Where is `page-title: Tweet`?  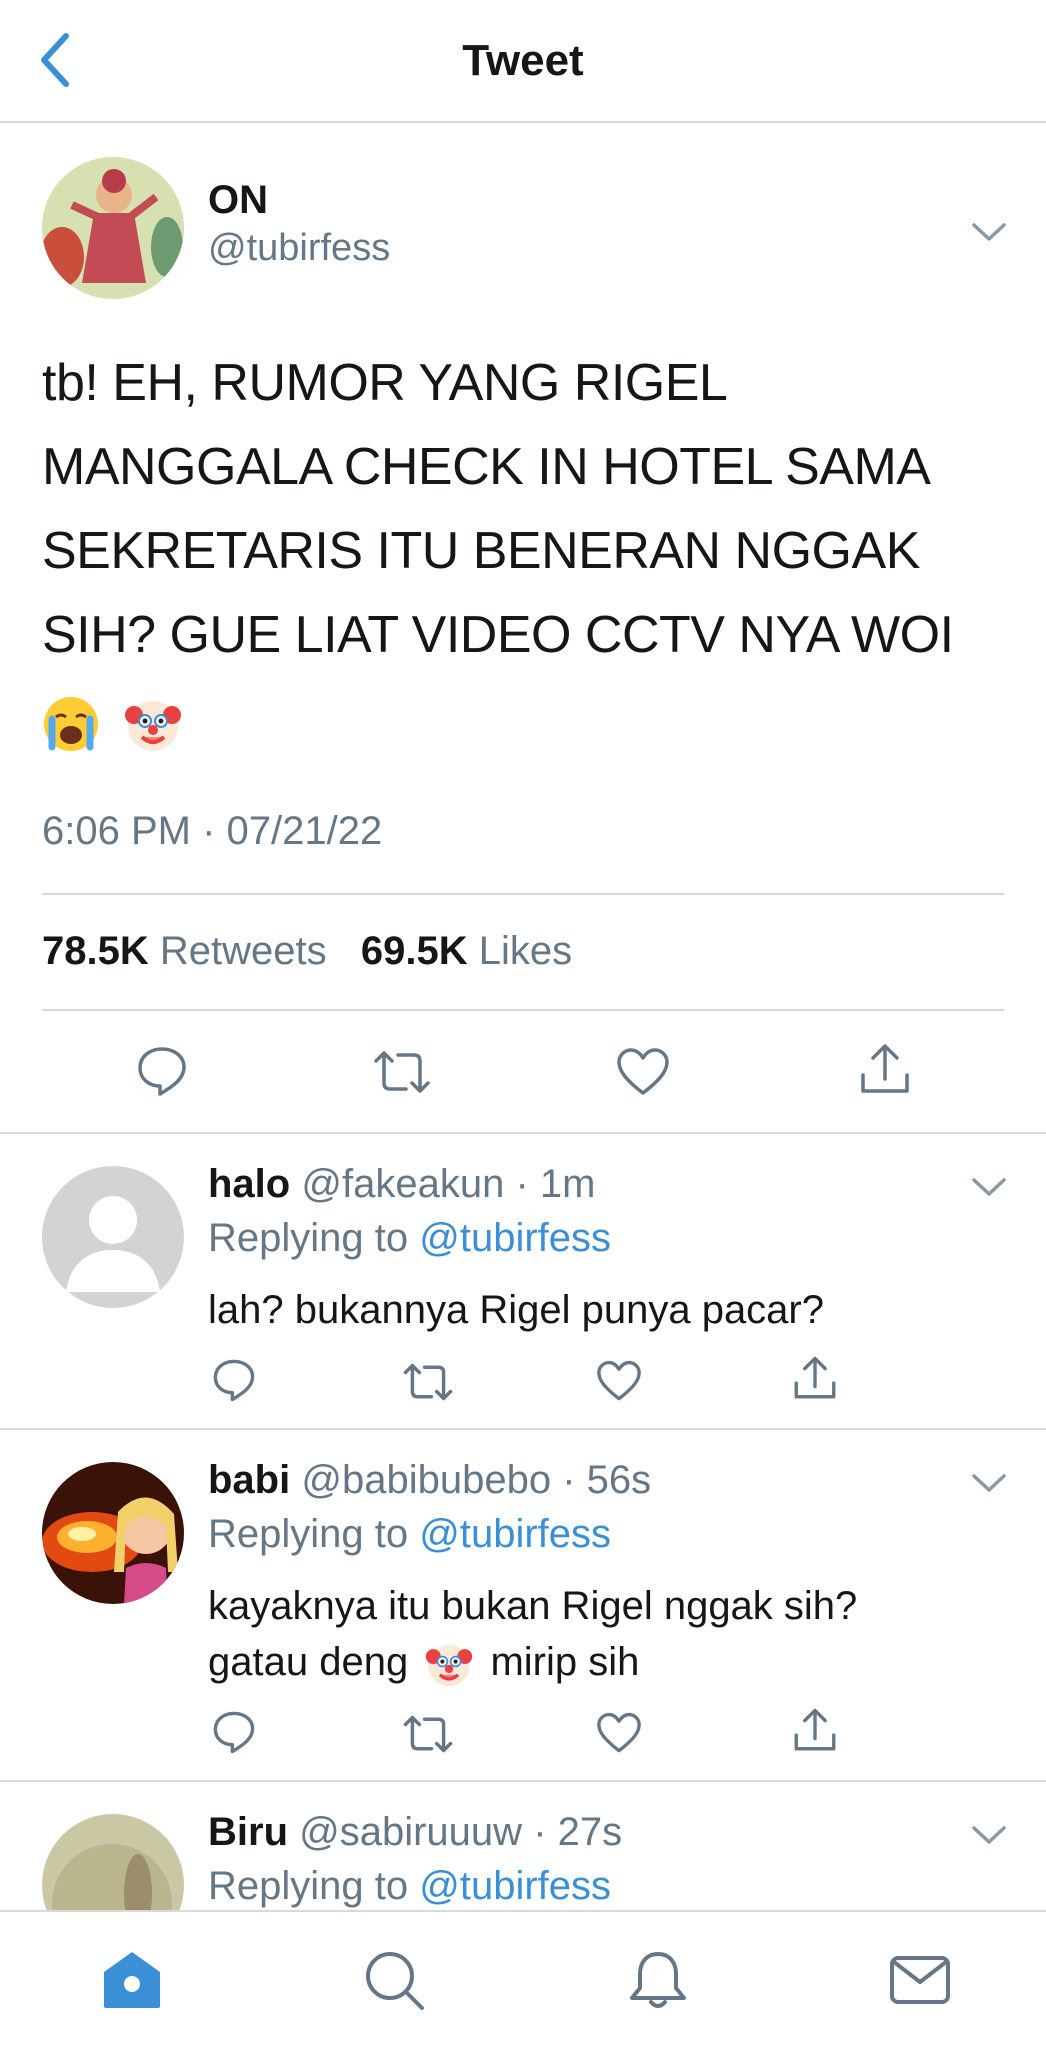 page-title: Tweet is located at coordinates (523, 60).